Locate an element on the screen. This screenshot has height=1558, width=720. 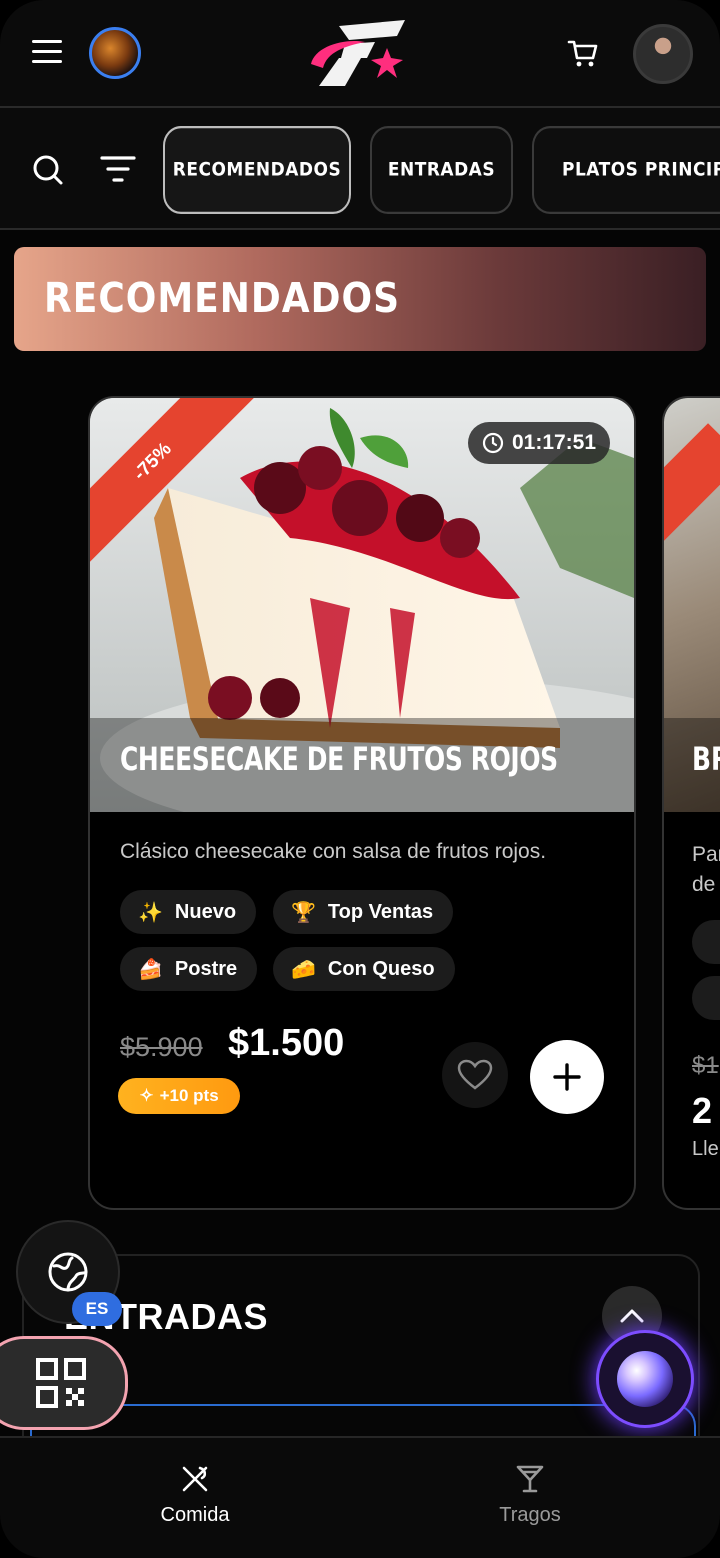
favorite-button is located at coordinates (475, 1075).